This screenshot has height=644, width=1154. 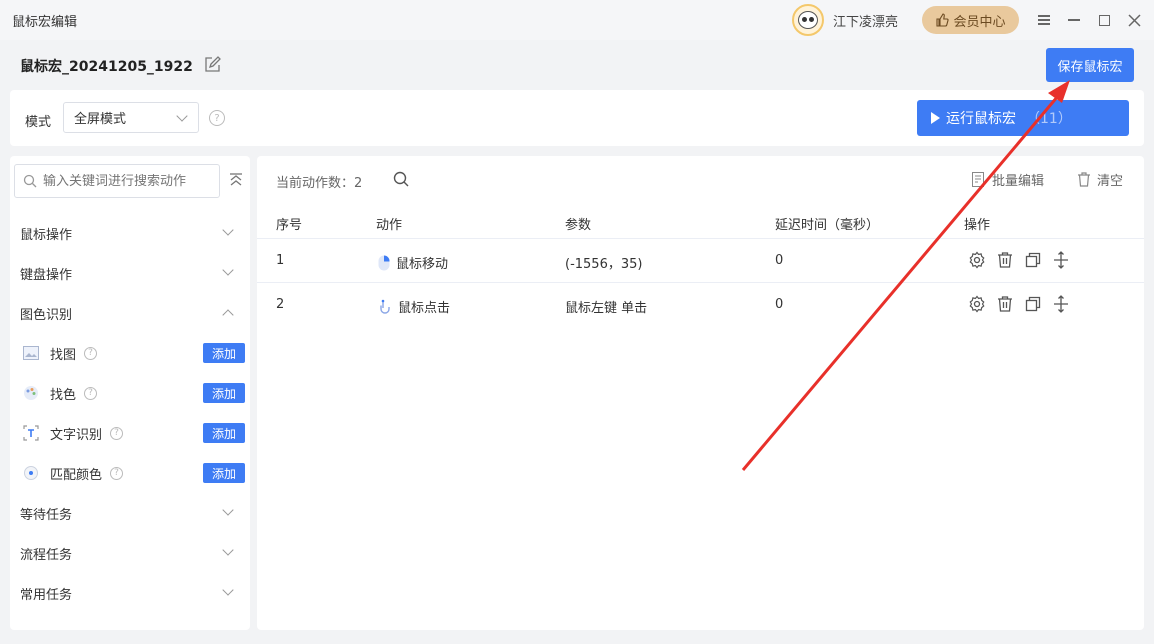 What do you see at coordinates (31, 433) in the screenshot?
I see `text-recognition-icon` at bounding box center [31, 433].